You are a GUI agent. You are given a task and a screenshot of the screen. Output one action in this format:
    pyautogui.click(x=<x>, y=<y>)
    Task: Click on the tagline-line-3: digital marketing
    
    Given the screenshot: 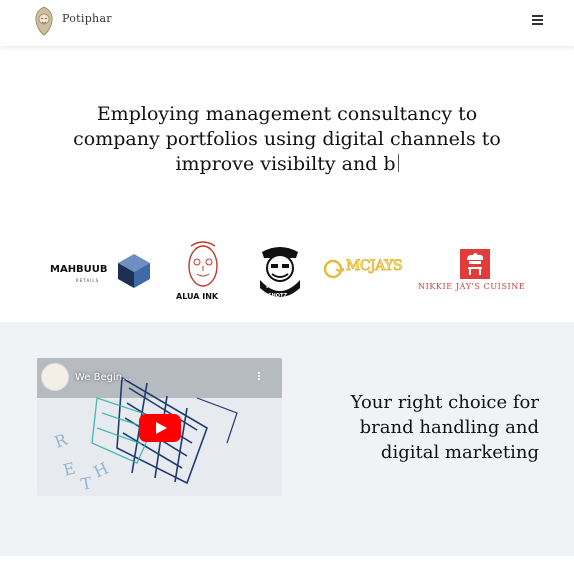 What is the action you would take?
    pyautogui.click(x=459, y=452)
    